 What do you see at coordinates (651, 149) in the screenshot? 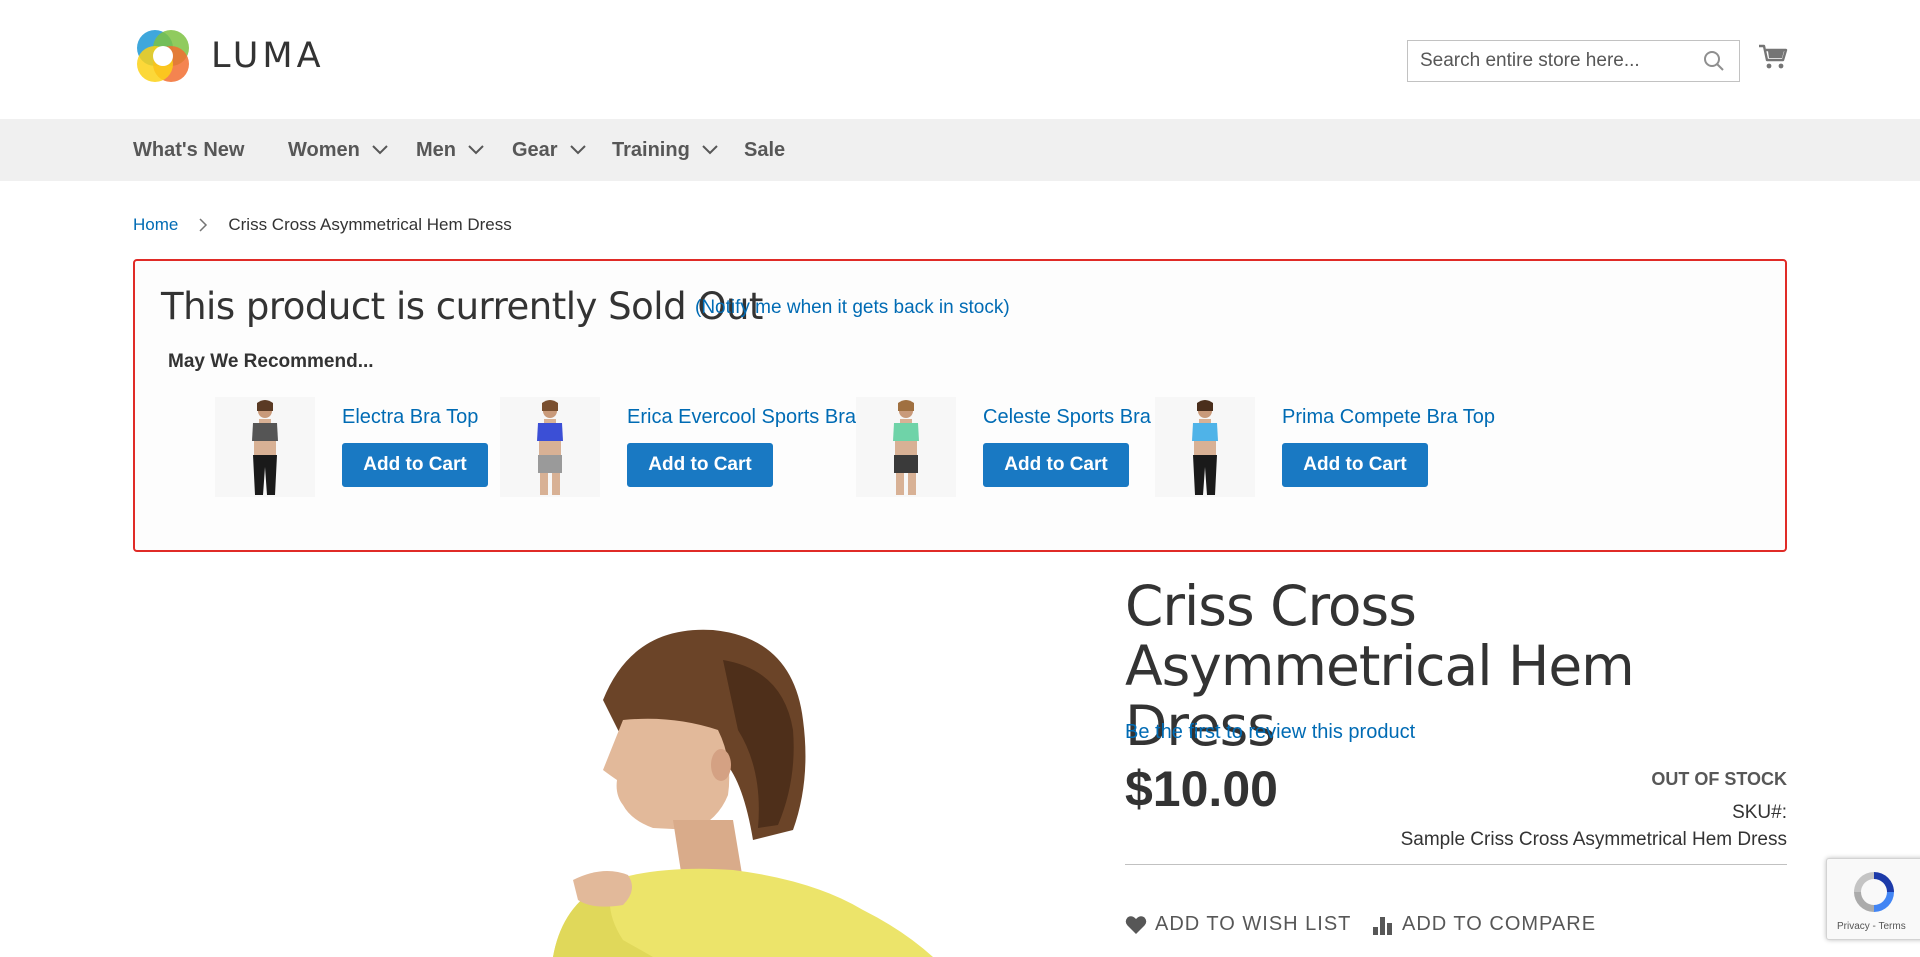
I see `nav-item-label: Training` at bounding box center [651, 149].